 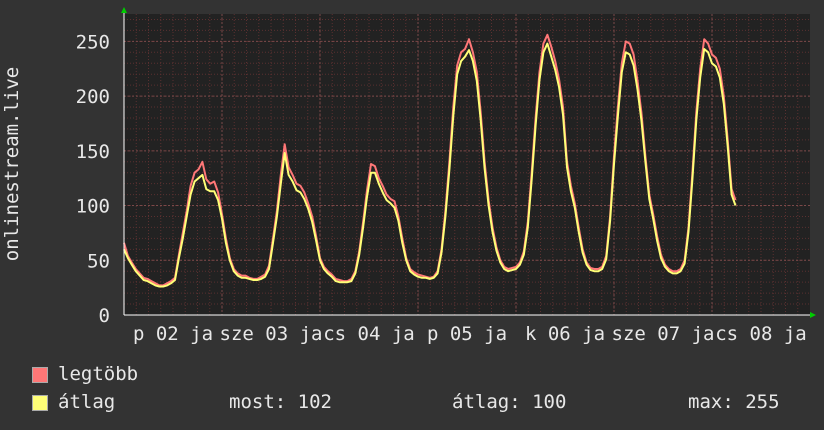 I want to click on legend-swatch-max, so click(x=40, y=375).